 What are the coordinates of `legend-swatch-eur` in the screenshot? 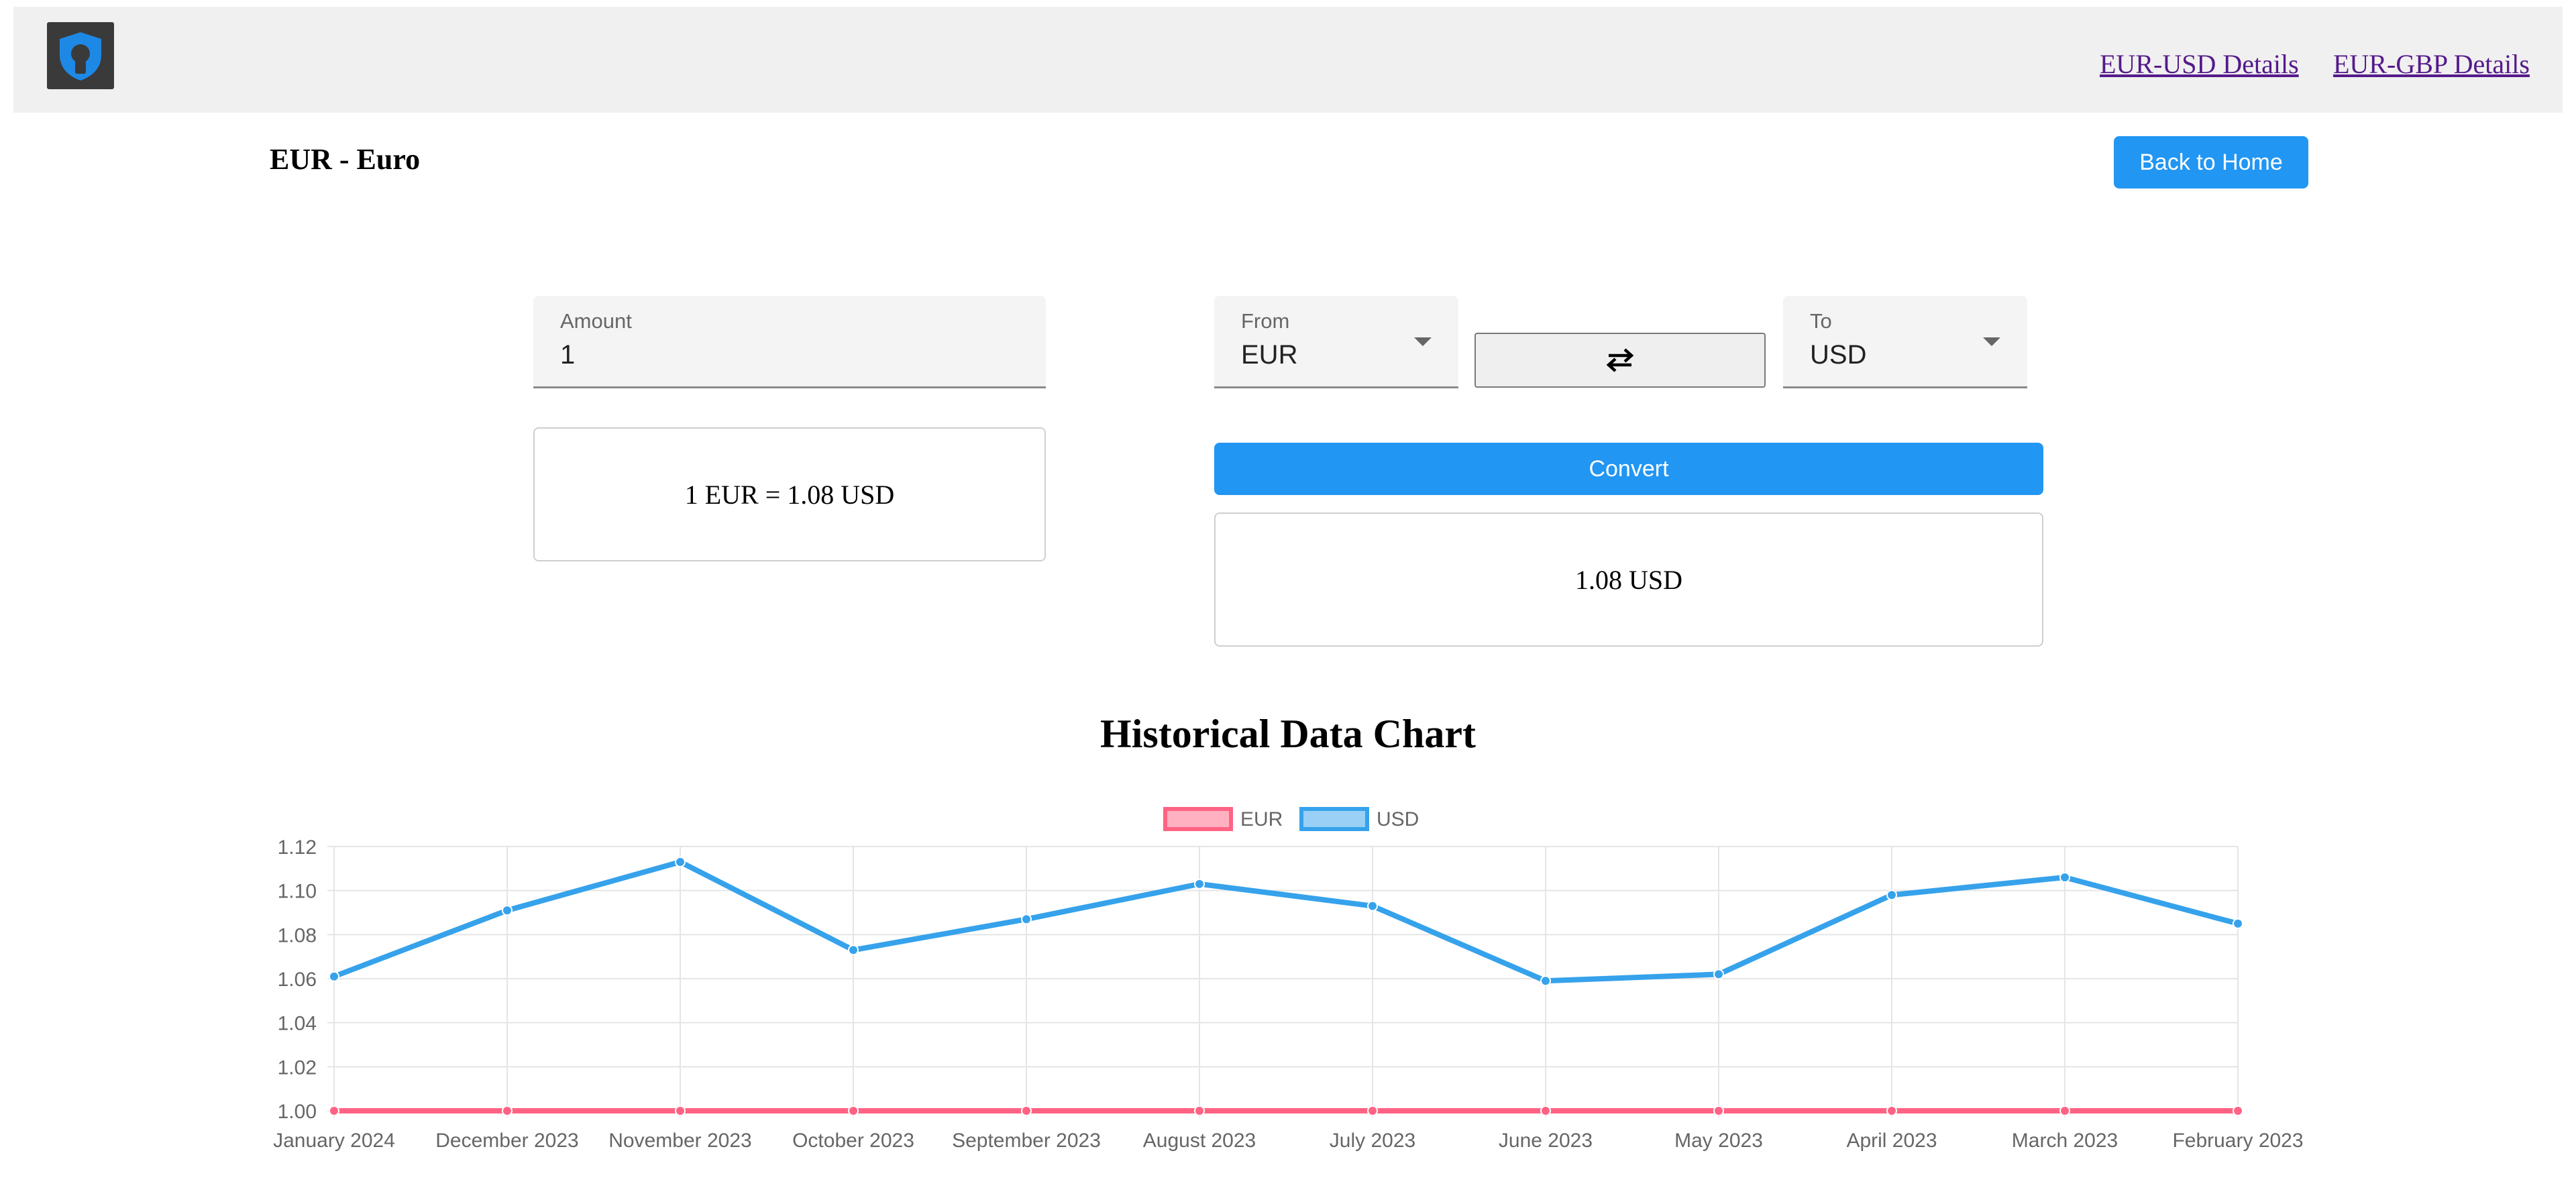 It's located at (1198, 819).